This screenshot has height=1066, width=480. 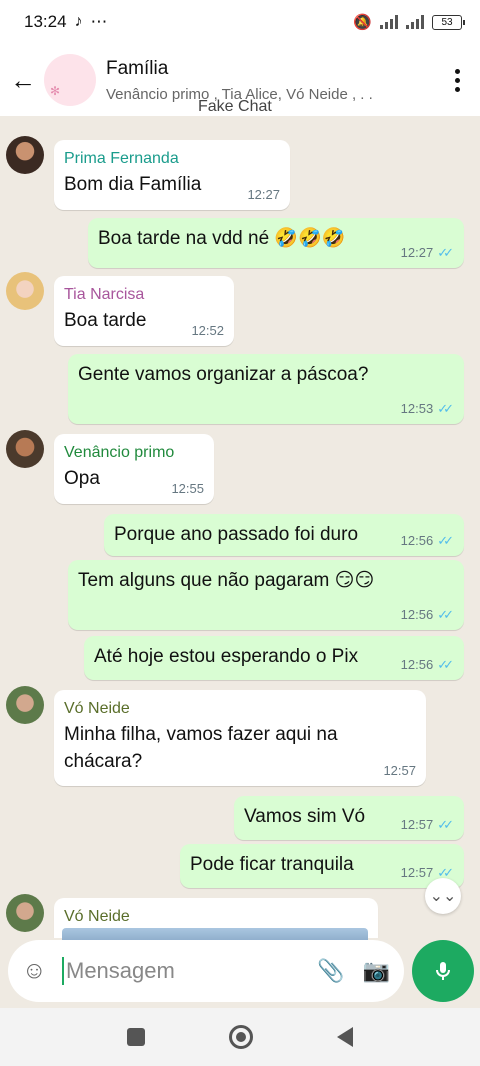 What do you see at coordinates (78, 21) in the screenshot?
I see `tiktok-icon: ♪` at bounding box center [78, 21].